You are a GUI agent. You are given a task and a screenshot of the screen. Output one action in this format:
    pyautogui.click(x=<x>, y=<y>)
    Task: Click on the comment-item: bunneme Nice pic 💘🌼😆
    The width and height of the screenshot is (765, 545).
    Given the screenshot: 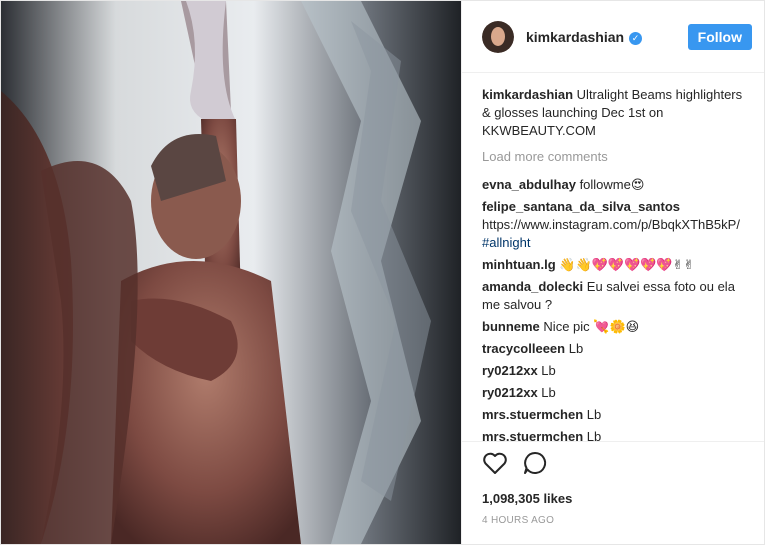 What is the action you would take?
    pyautogui.click(x=615, y=327)
    